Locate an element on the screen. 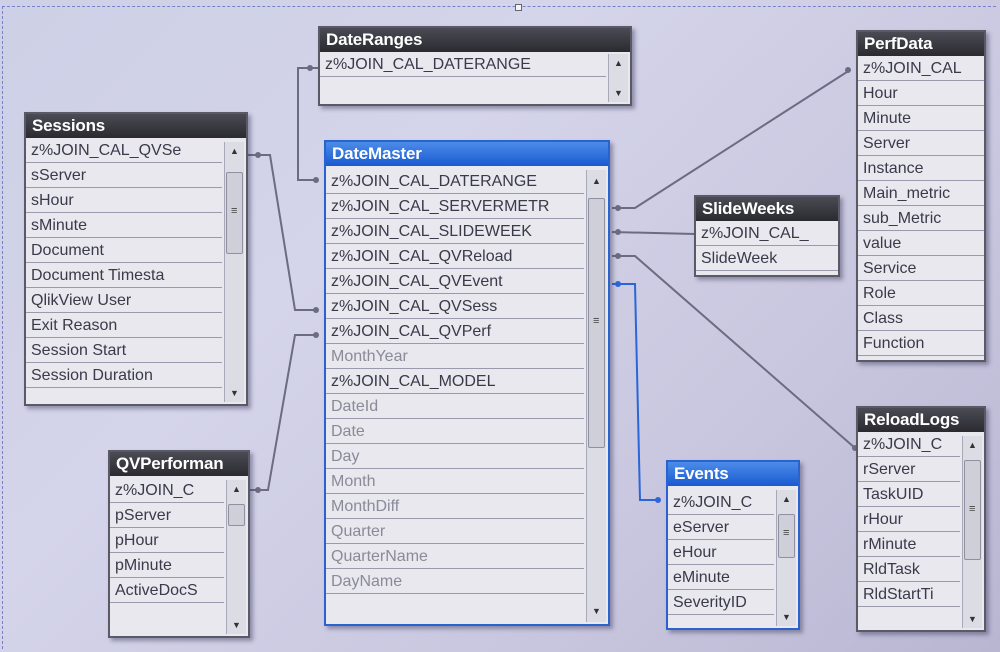 The height and width of the screenshot is (652, 1000). field-row: Month is located at coordinates (455, 481).